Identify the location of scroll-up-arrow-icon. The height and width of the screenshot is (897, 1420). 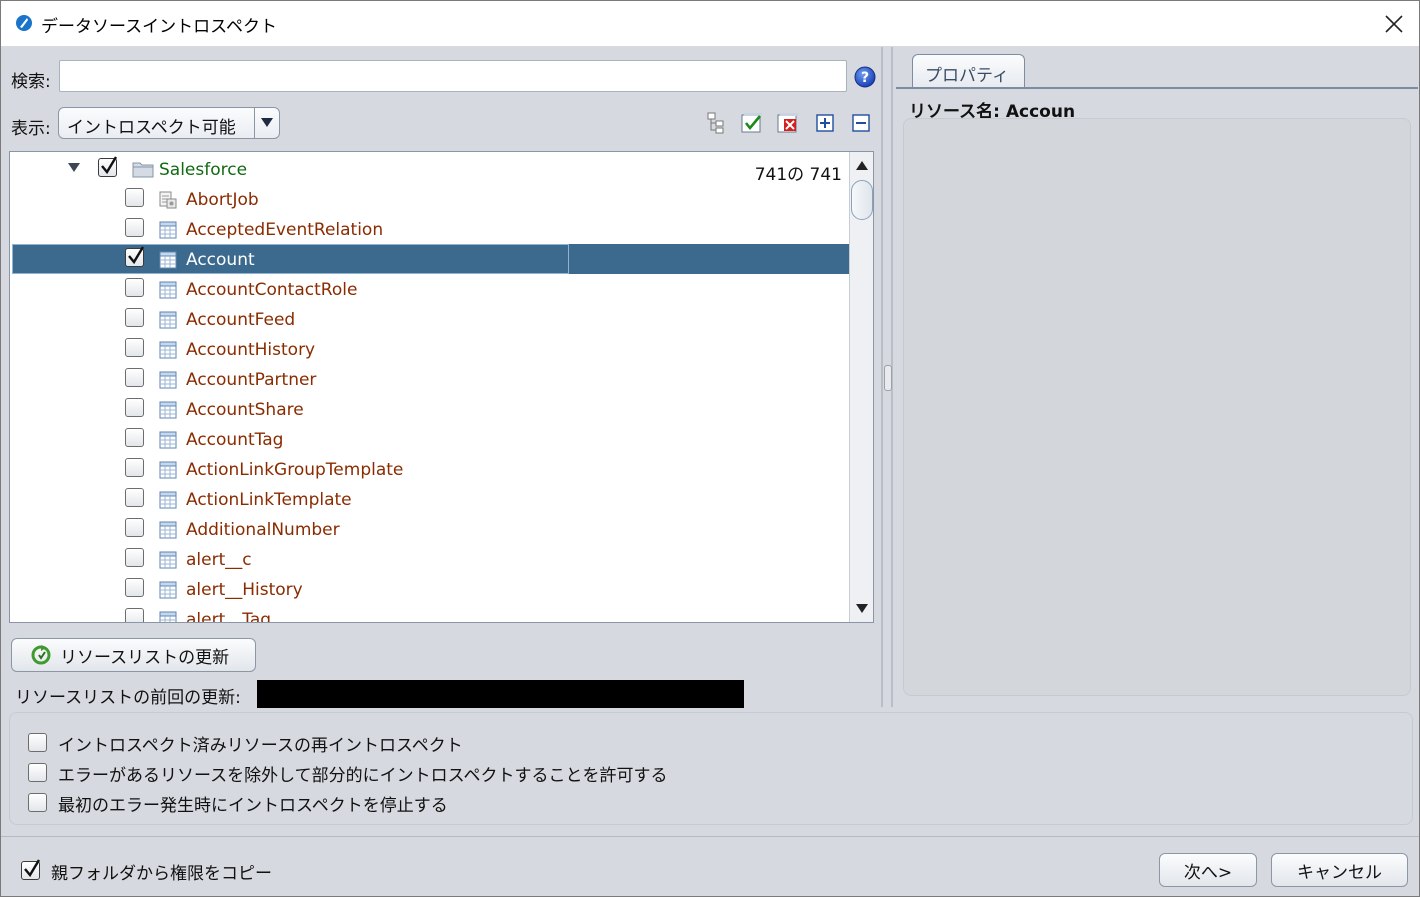
(861, 165).